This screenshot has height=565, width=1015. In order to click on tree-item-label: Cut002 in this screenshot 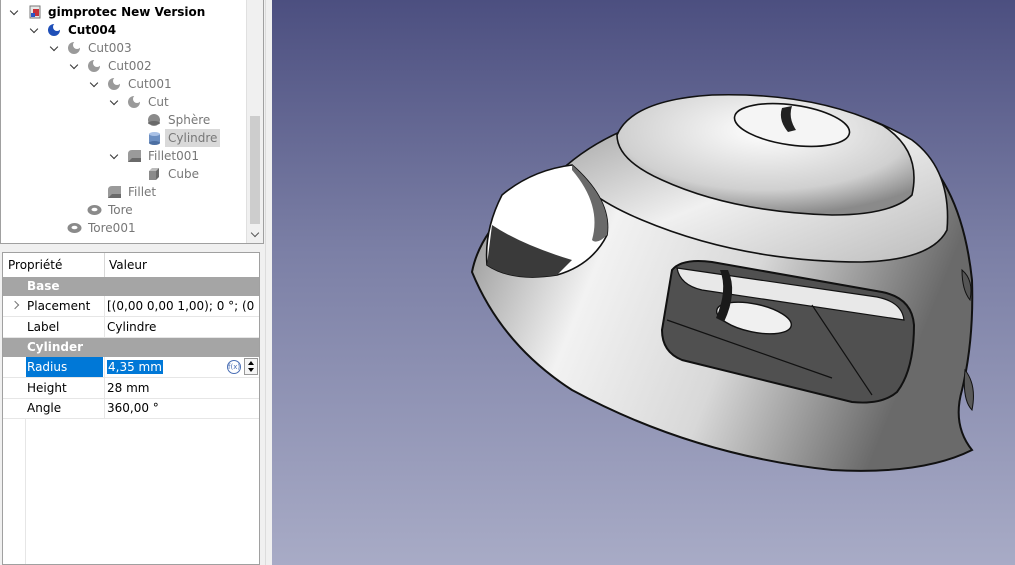, I will do `click(130, 66)`.